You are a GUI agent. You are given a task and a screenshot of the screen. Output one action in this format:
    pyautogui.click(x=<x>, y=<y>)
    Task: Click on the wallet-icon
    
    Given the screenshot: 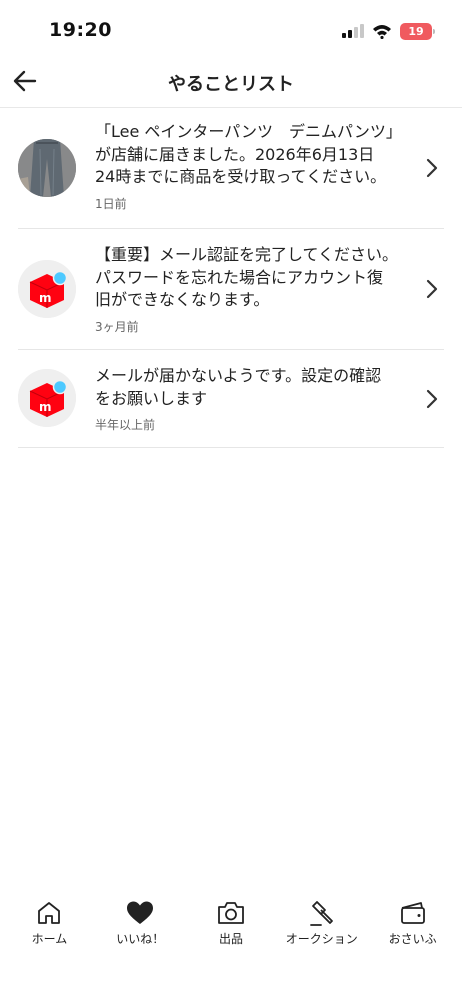 What is the action you would take?
    pyautogui.click(x=413, y=913)
    